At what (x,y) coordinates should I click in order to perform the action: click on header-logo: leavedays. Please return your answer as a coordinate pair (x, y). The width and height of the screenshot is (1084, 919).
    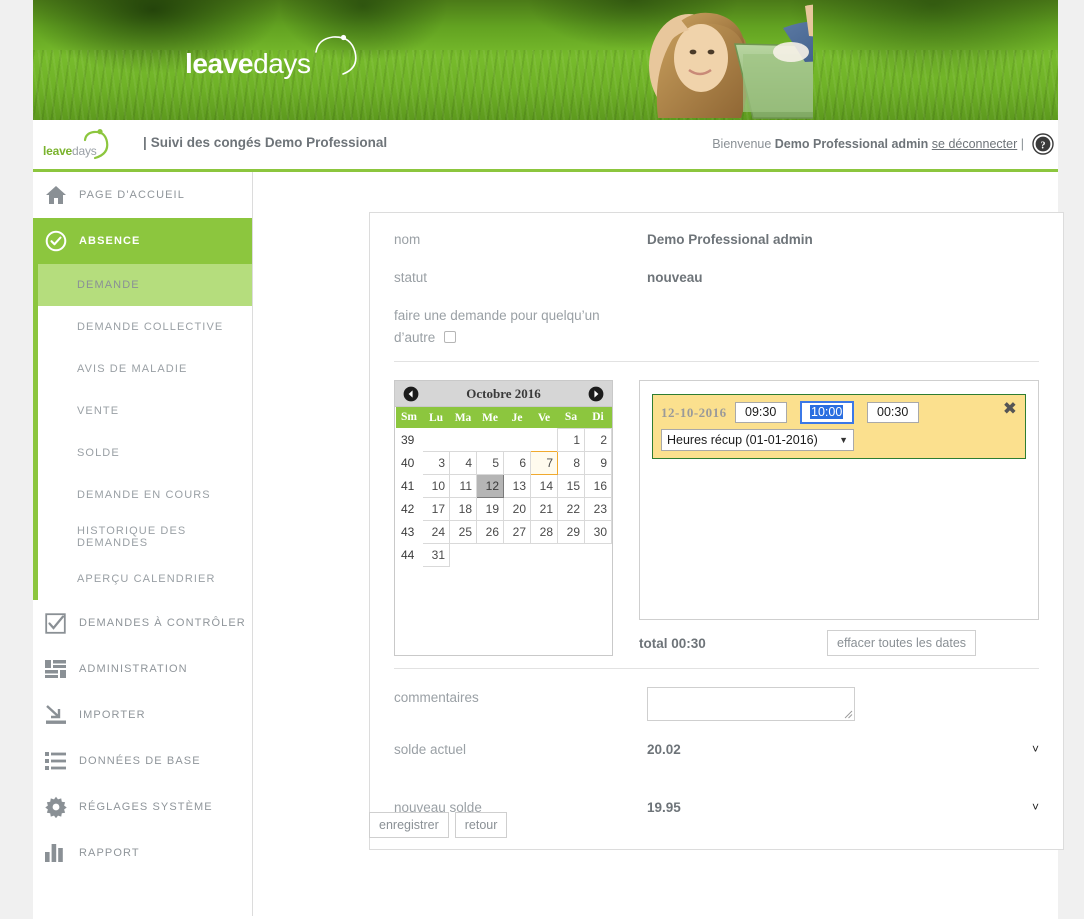
    Looking at the image, I should click on (77, 145).